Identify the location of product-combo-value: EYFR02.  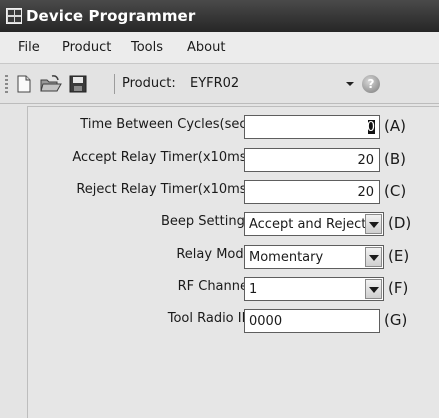
(215, 83).